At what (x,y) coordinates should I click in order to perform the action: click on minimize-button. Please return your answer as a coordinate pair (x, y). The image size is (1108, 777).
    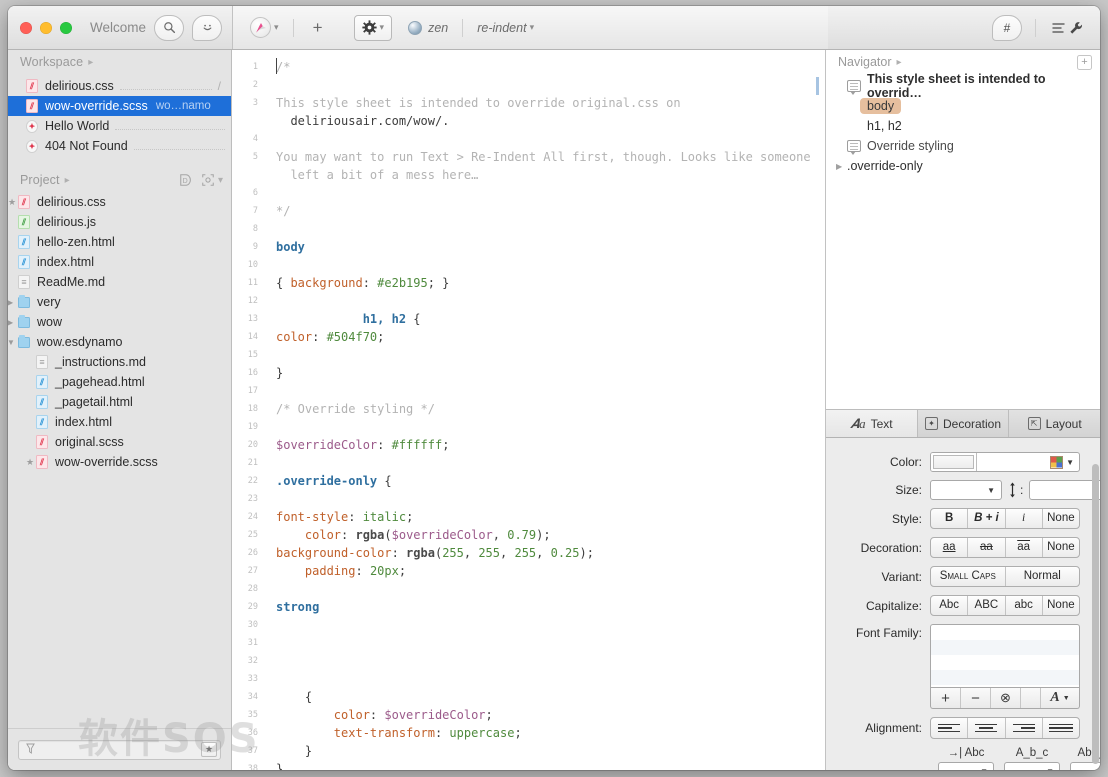
    Looking at the image, I should click on (46, 27).